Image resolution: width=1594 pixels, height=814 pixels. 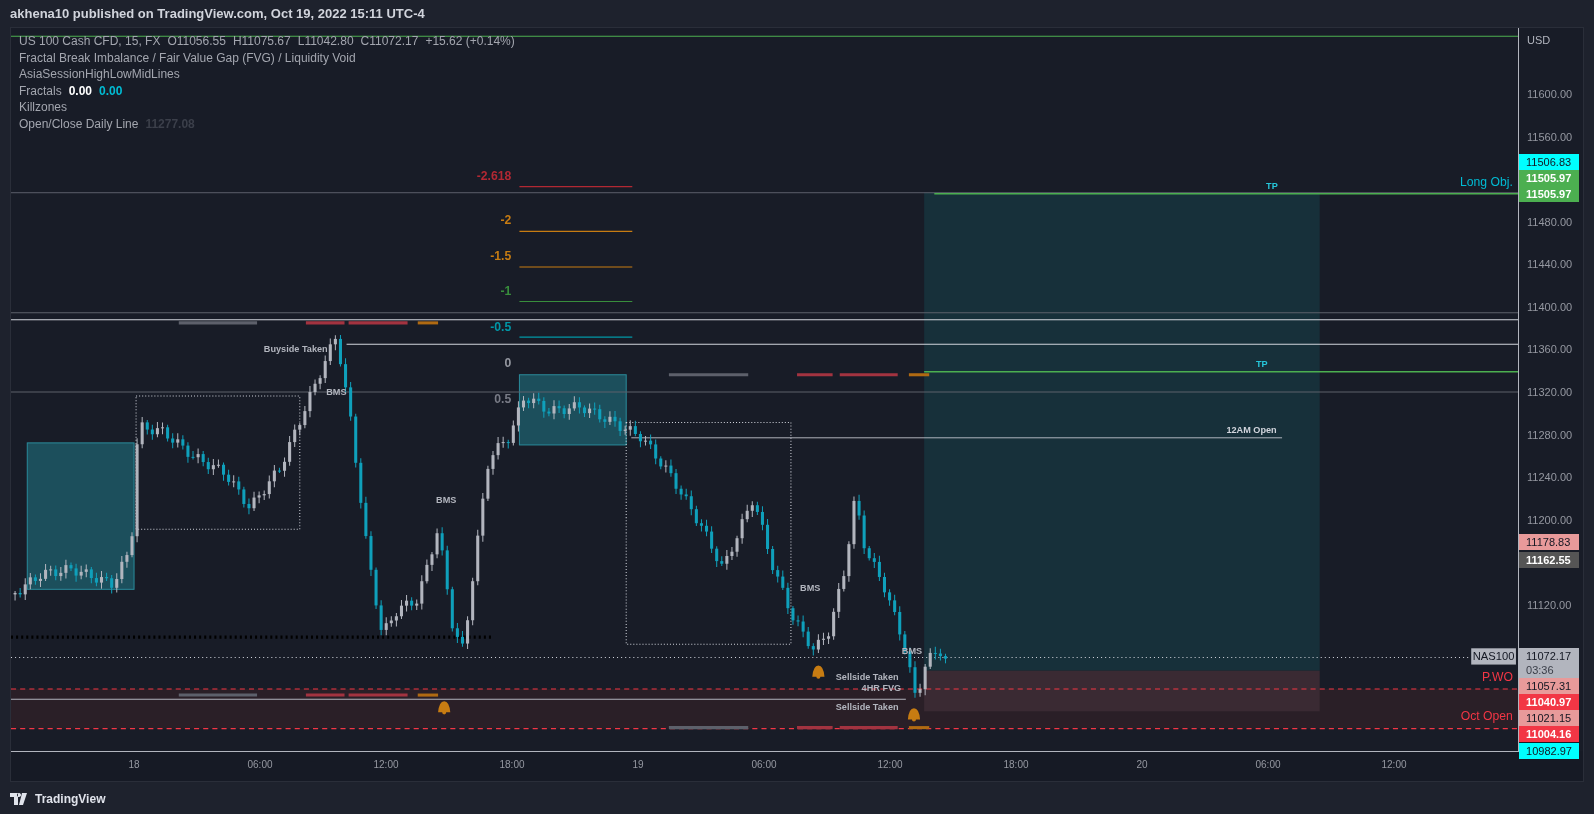 What do you see at coordinates (506, 291) in the screenshot?
I see `fib-level-label: -1` at bounding box center [506, 291].